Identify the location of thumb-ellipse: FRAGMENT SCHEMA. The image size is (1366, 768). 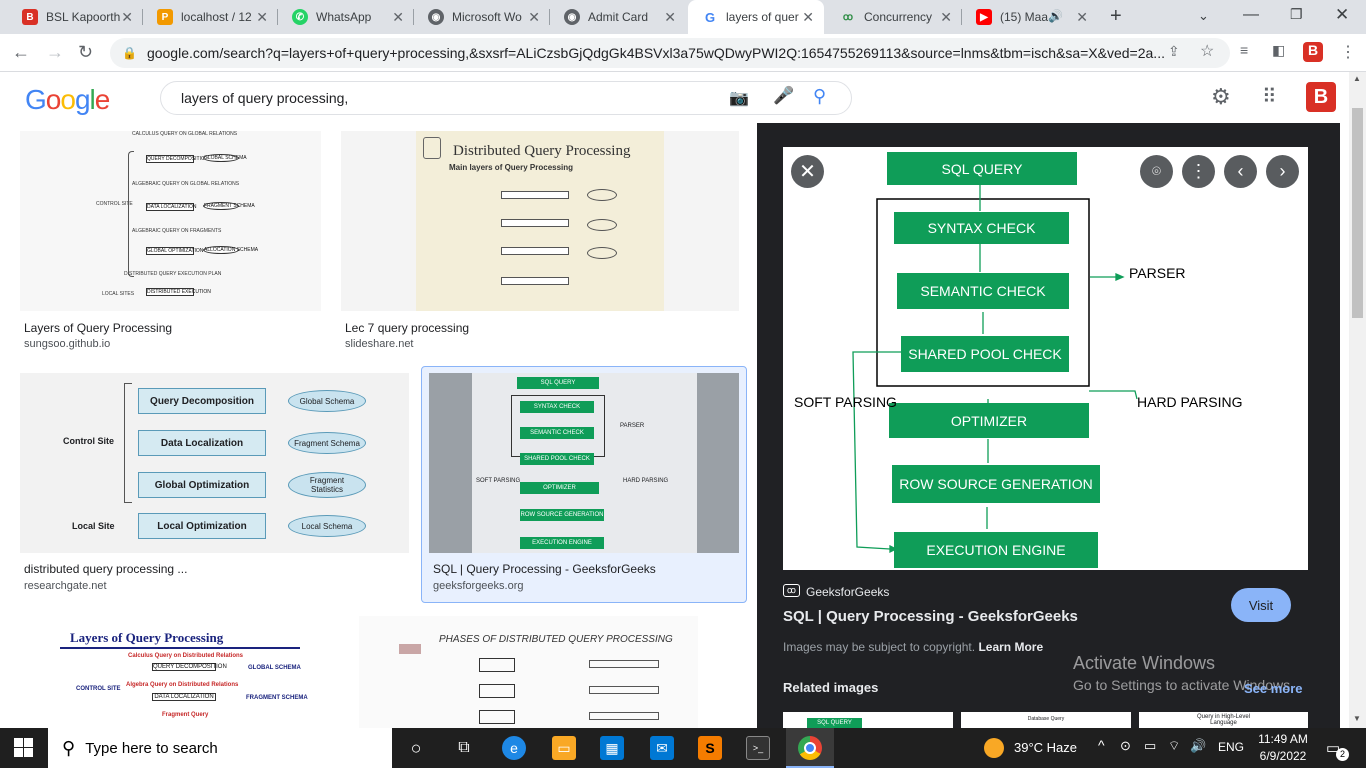
(229, 206).